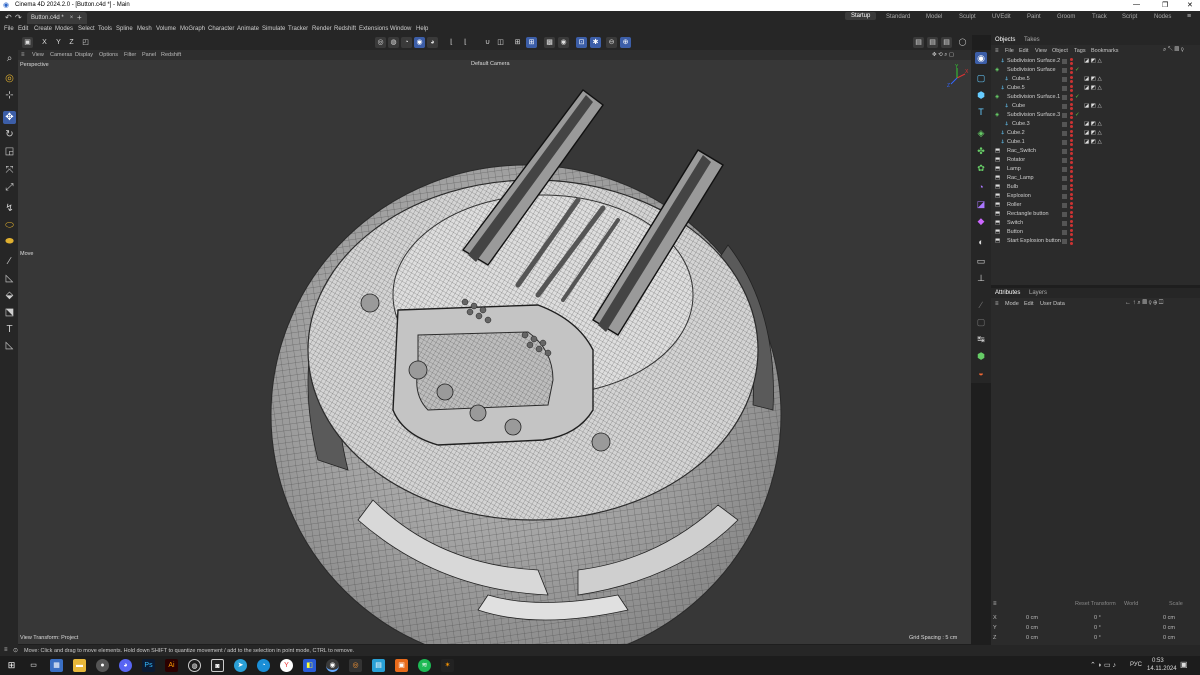 Image resolution: width=1200 pixels, height=675 pixels. I want to click on sync-icon: ◯, so click(962, 42).